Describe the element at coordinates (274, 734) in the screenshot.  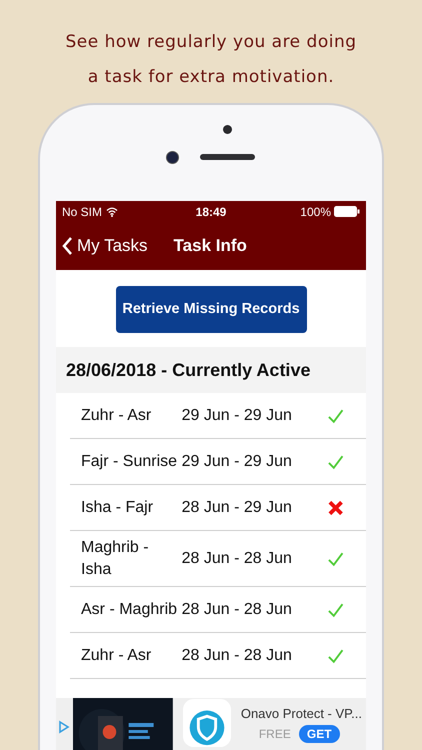
I see `price-text: FREE` at that location.